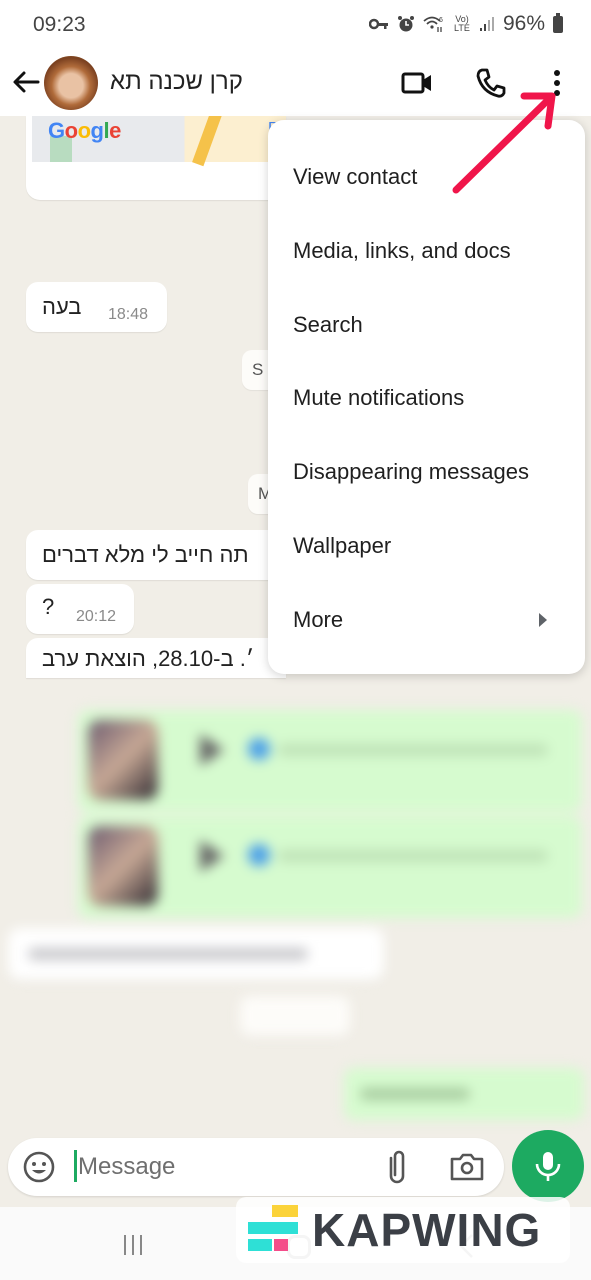 This screenshot has width=591, height=1280. Describe the element at coordinates (75, 1166) in the screenshot. I see `text-caret` at that location.